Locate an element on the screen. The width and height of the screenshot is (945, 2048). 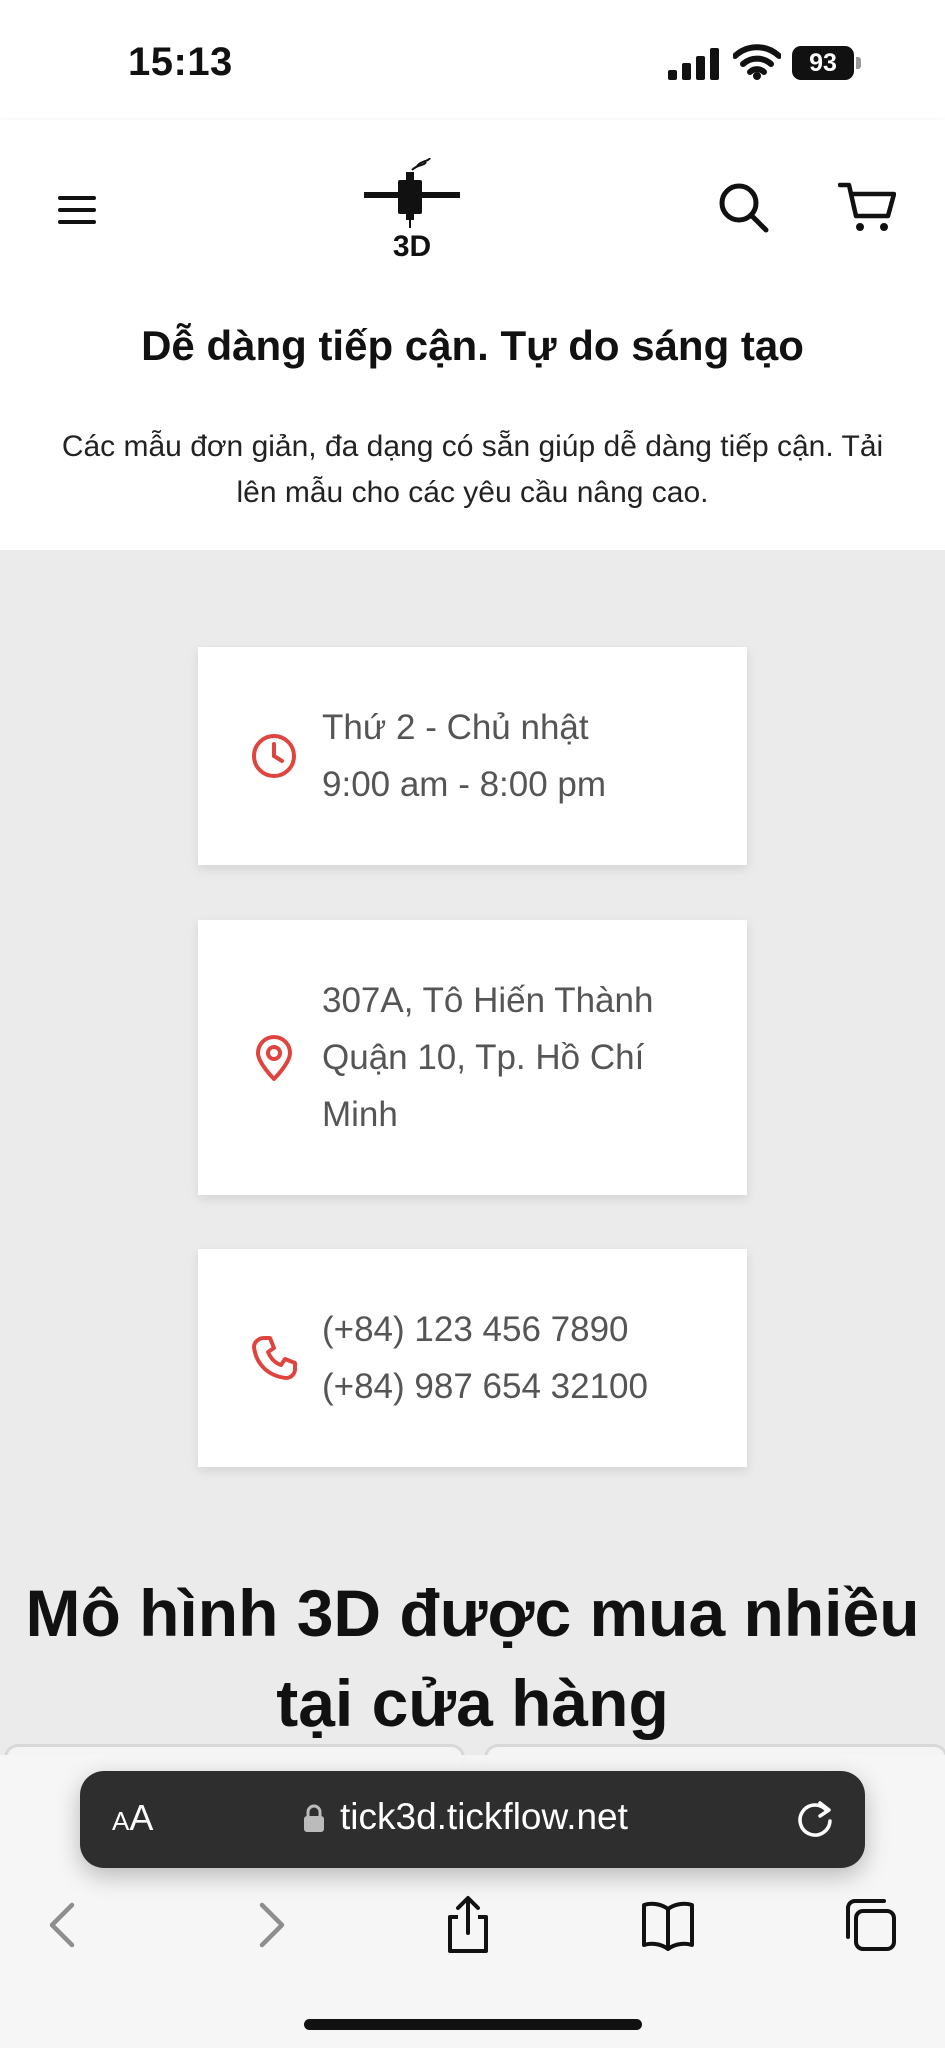
bookmarks-icon is located at coordinates (668, 1925).